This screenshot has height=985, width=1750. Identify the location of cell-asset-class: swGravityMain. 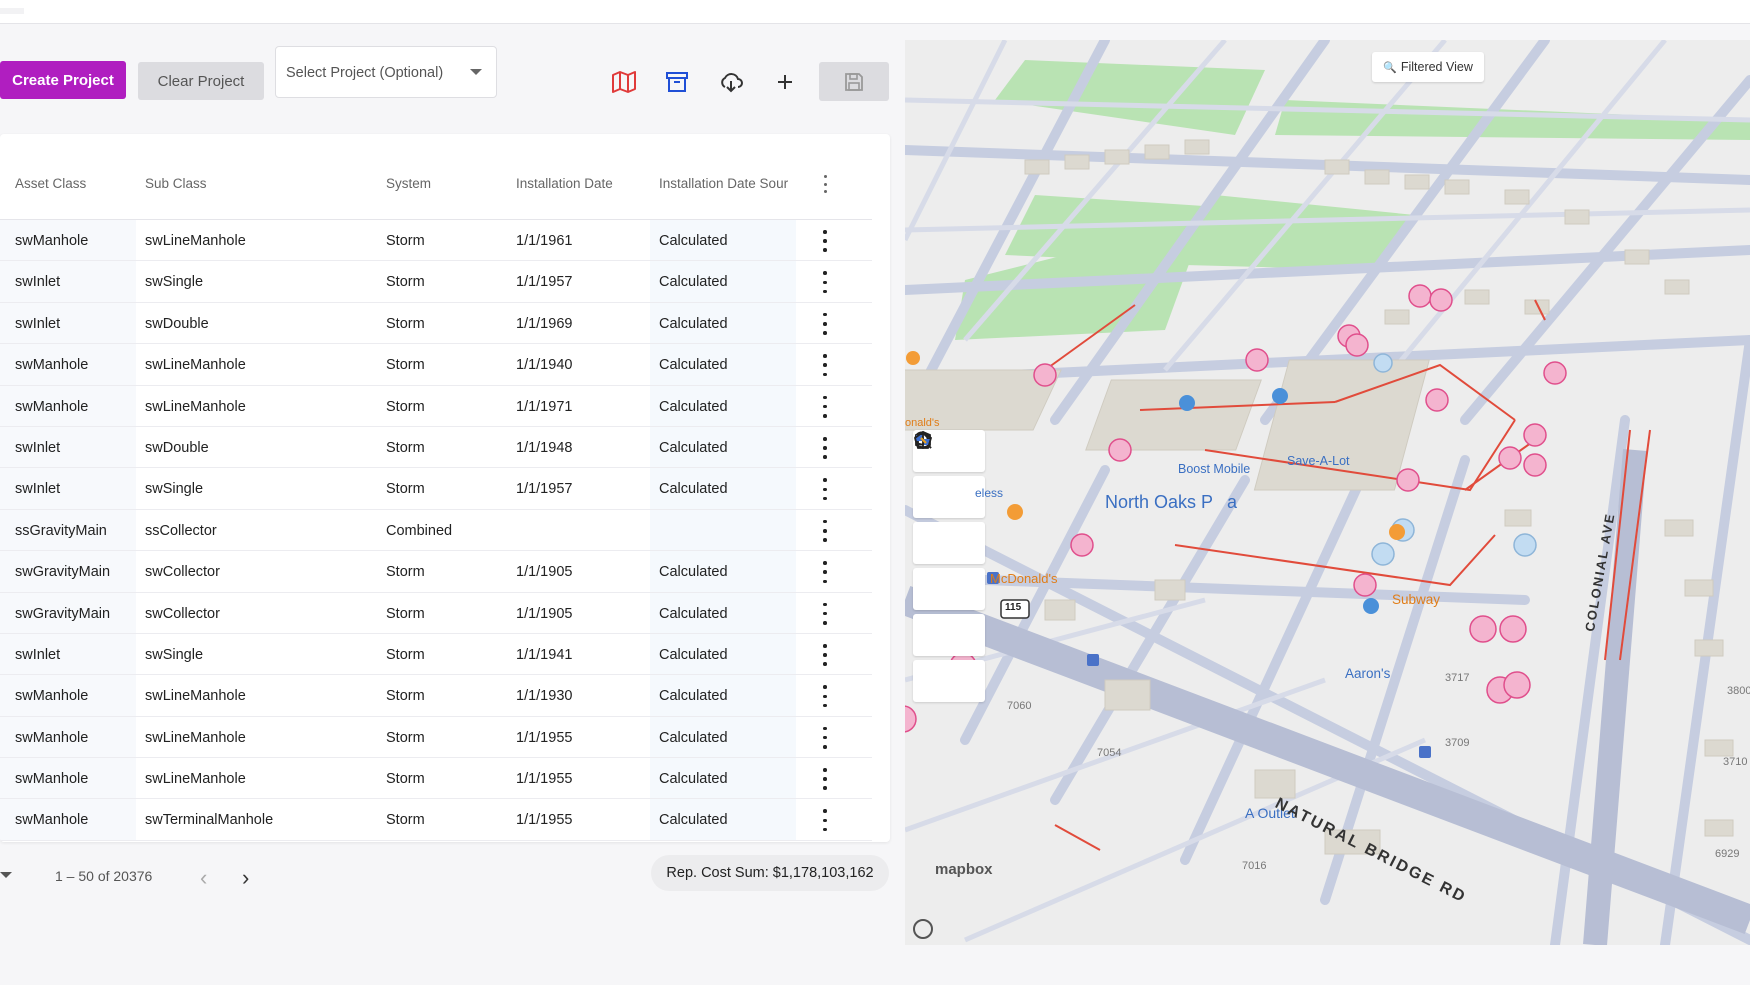
(63, 613).